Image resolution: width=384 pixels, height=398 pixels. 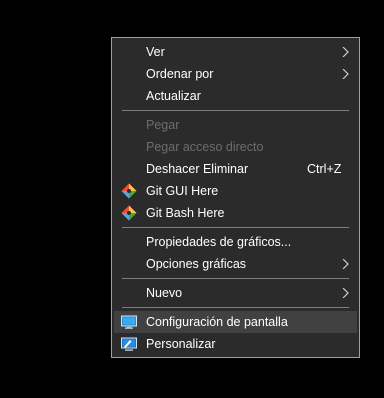 I want to click on menu-item-label: Nuevo, so click(x=164, y=293).